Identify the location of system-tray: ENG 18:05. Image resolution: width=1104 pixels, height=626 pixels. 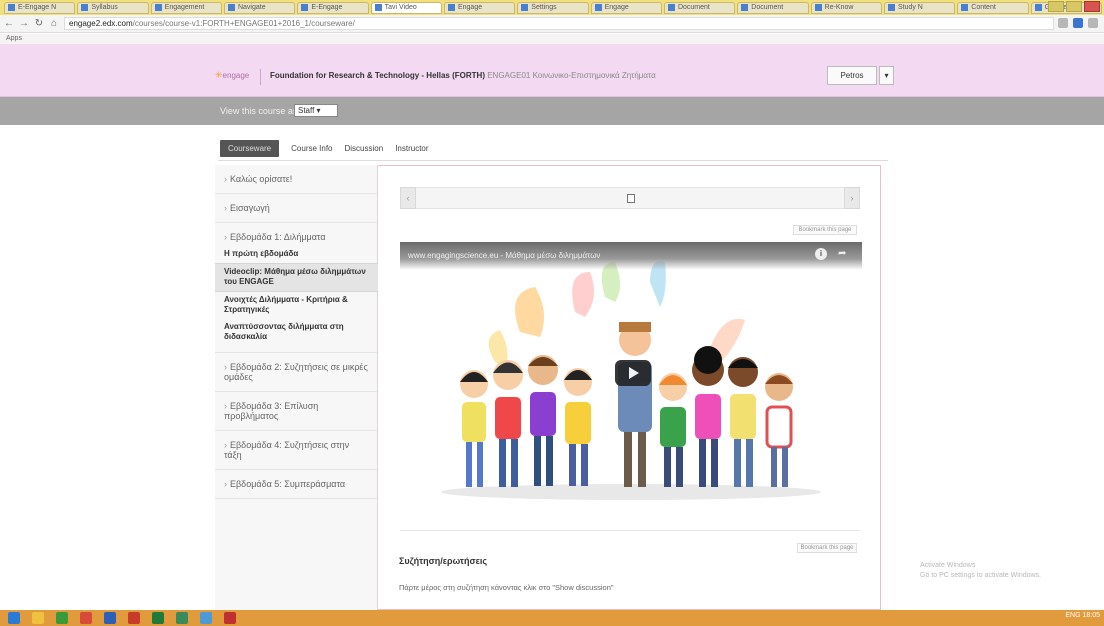
(1082, 615).